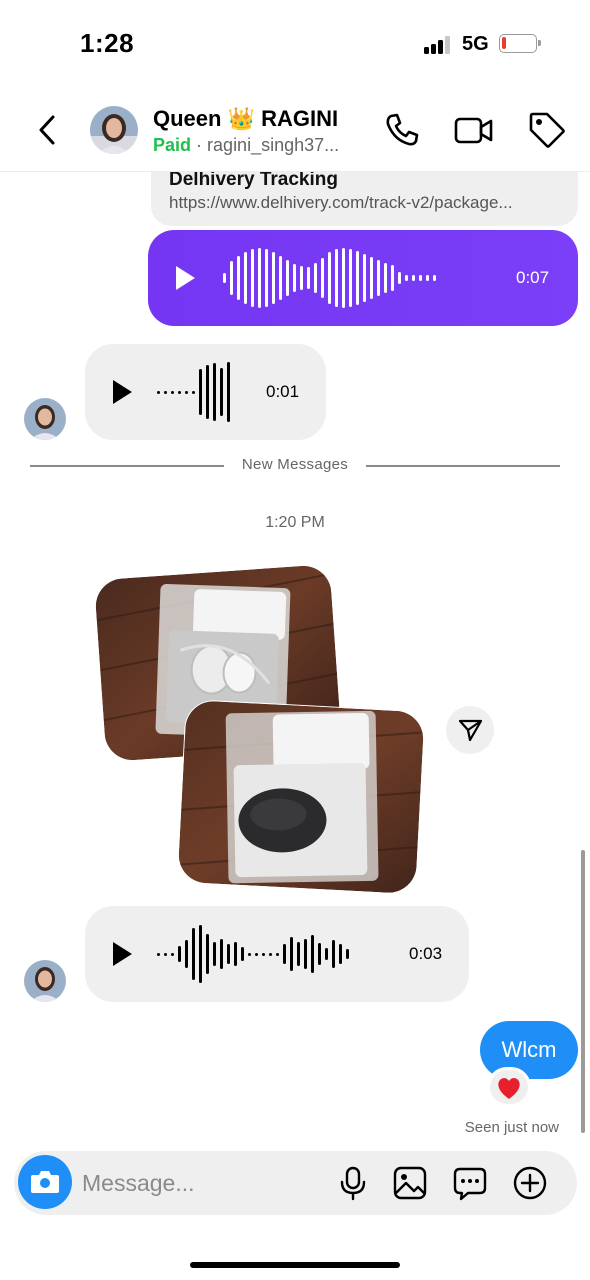  I want to click on seen-status: Seen just now, so click(511, 1127).